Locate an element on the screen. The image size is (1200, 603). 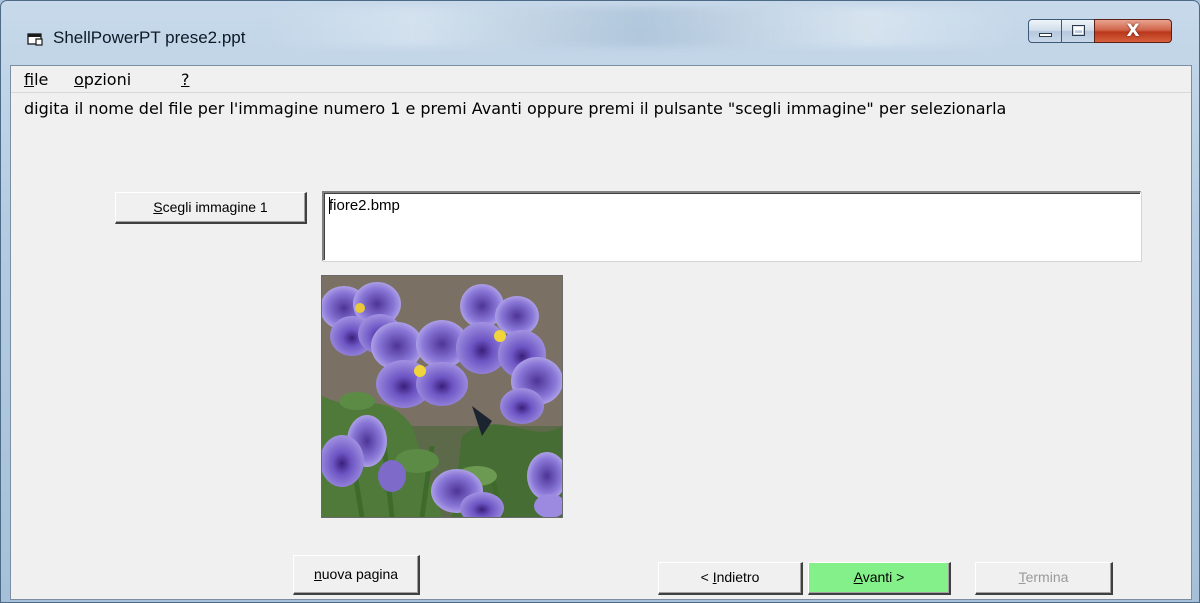
finish-label: ermina is located at coordinates (1047, 577).